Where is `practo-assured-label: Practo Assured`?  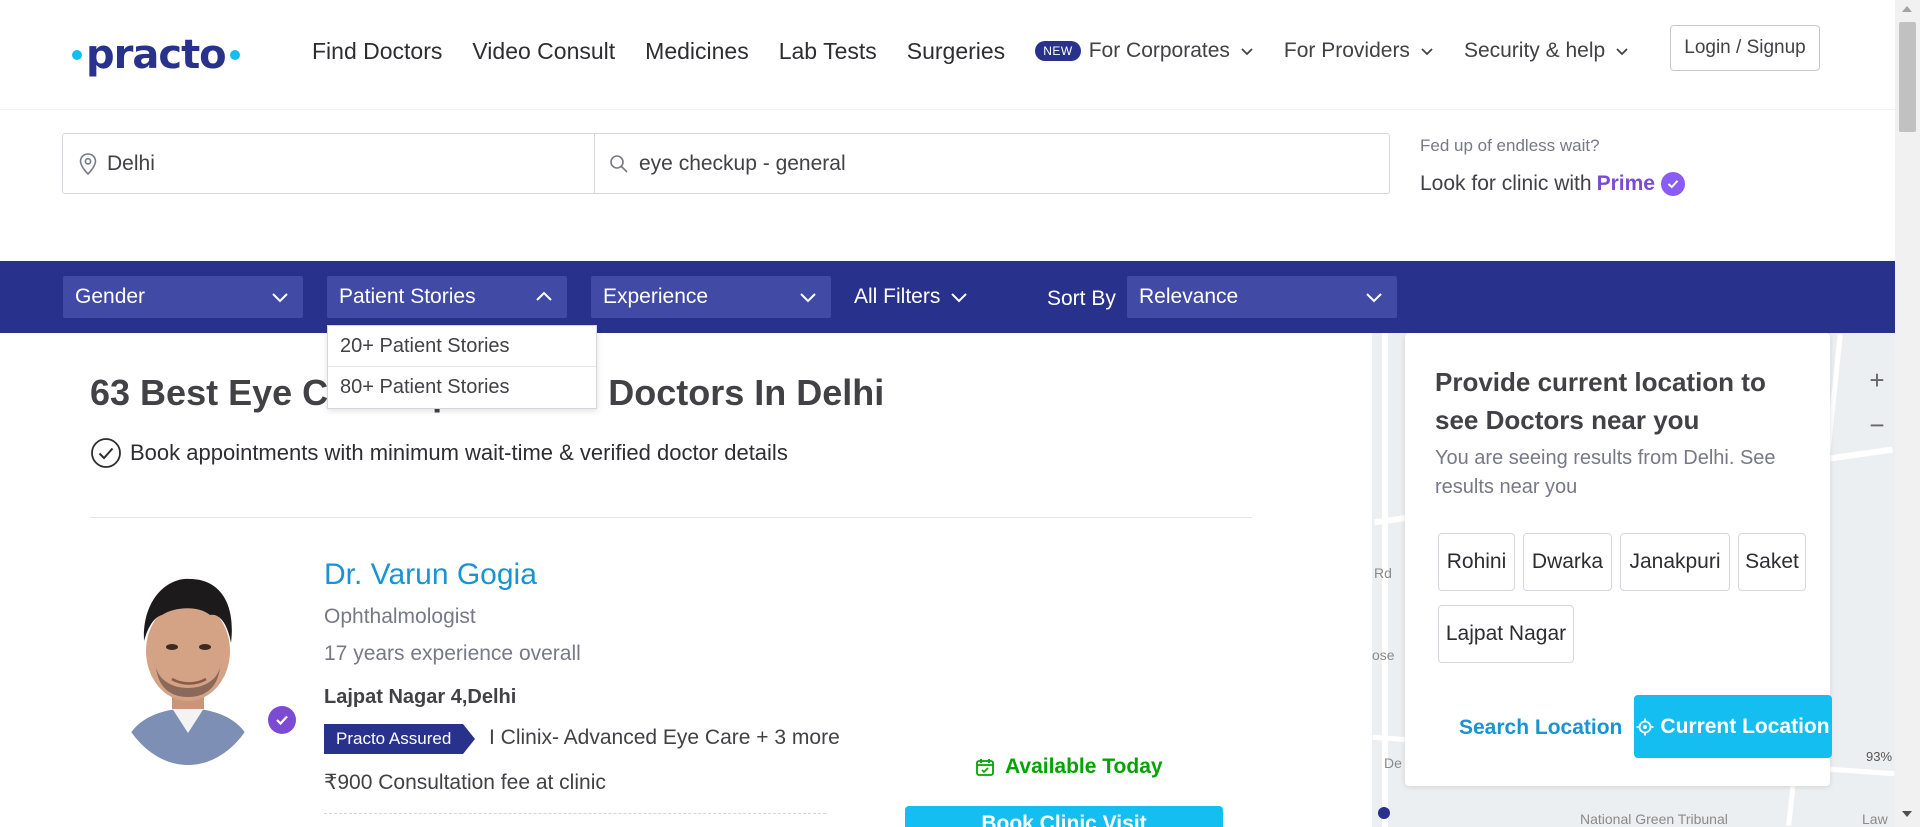 practo-assured-label: Practo Assured is located at coordinates (394, 739).